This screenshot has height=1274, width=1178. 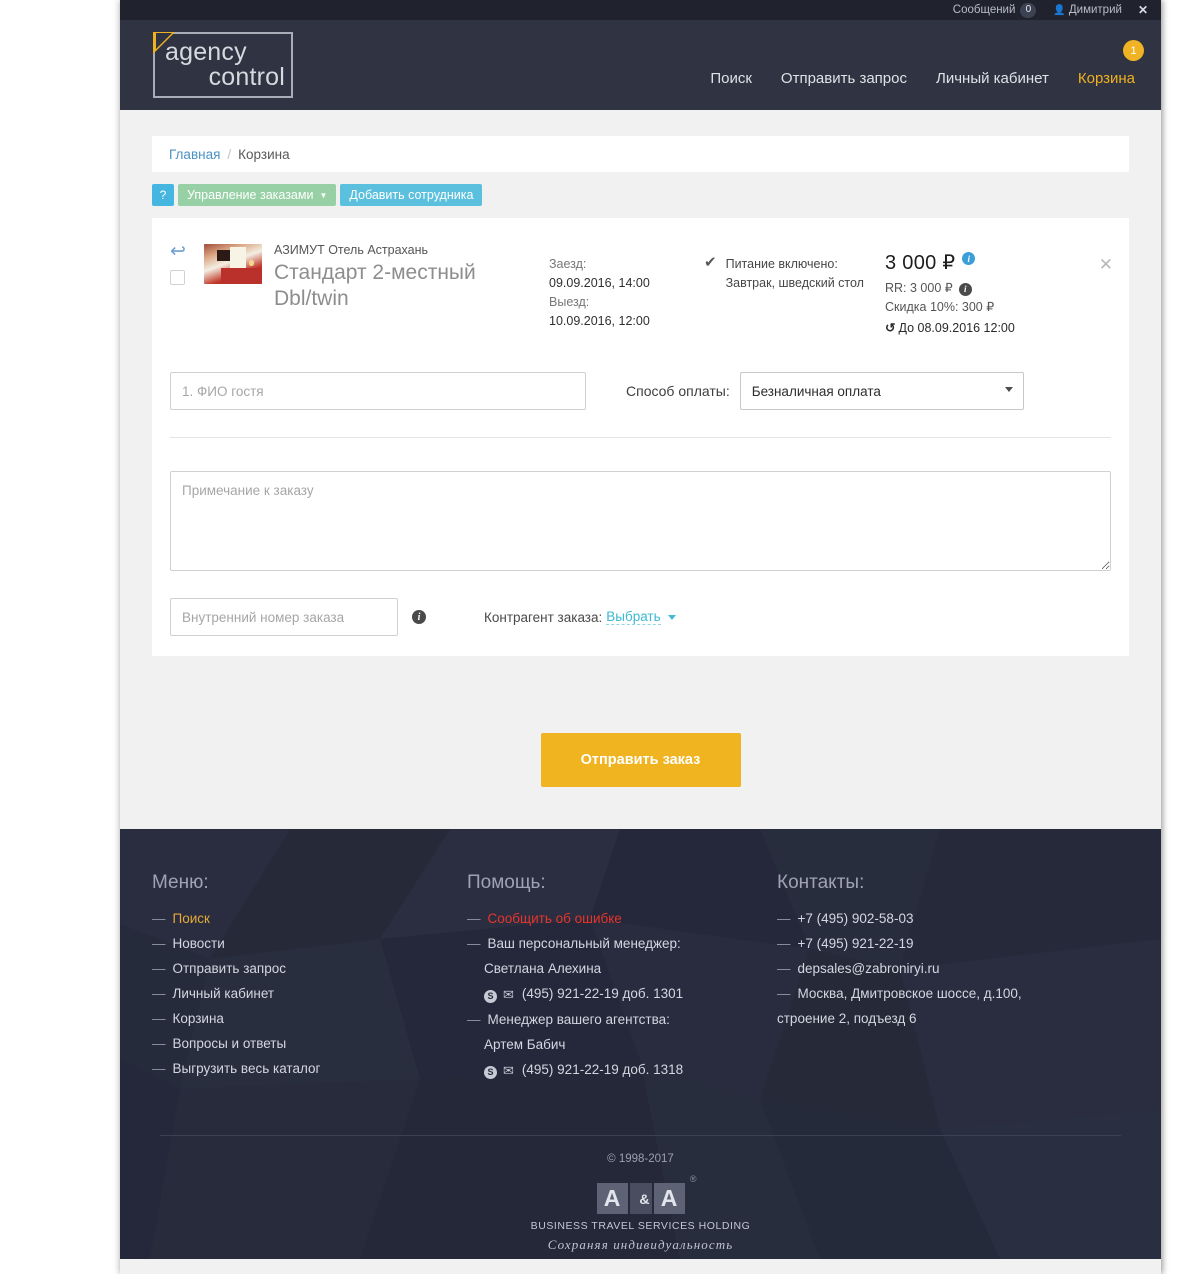 What do you see at coordinates (881, 391) in the screenshot?
I see `payment-method-select: Безналичная оплата` at bounding box center [881, 391].